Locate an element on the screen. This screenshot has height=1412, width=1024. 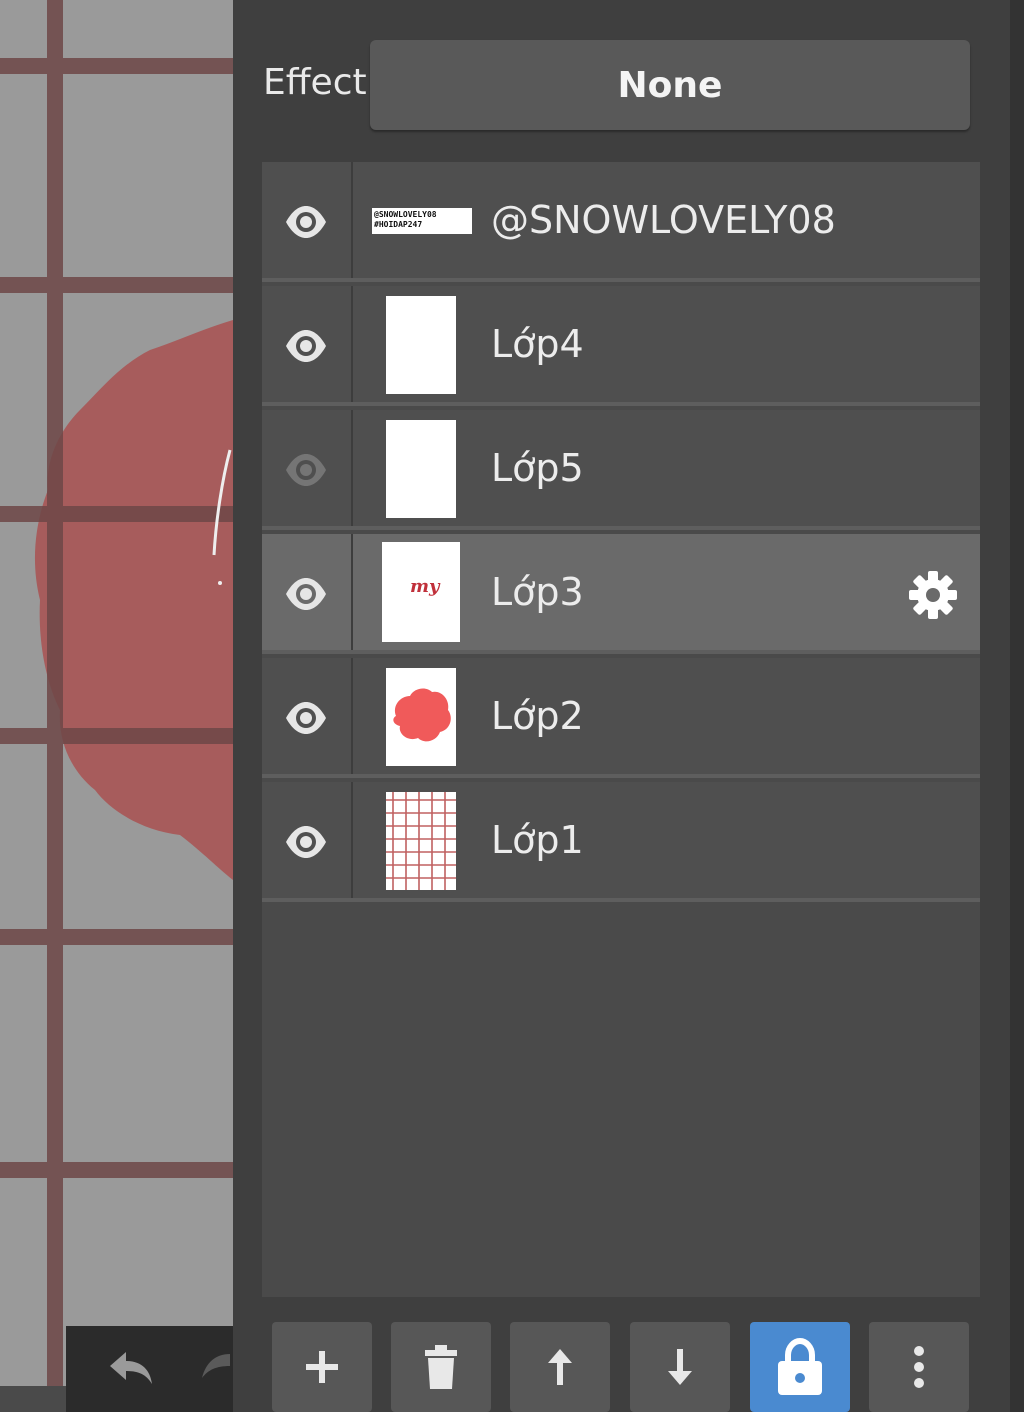
move-layer-up-button is located at coordinates (560, 1367).